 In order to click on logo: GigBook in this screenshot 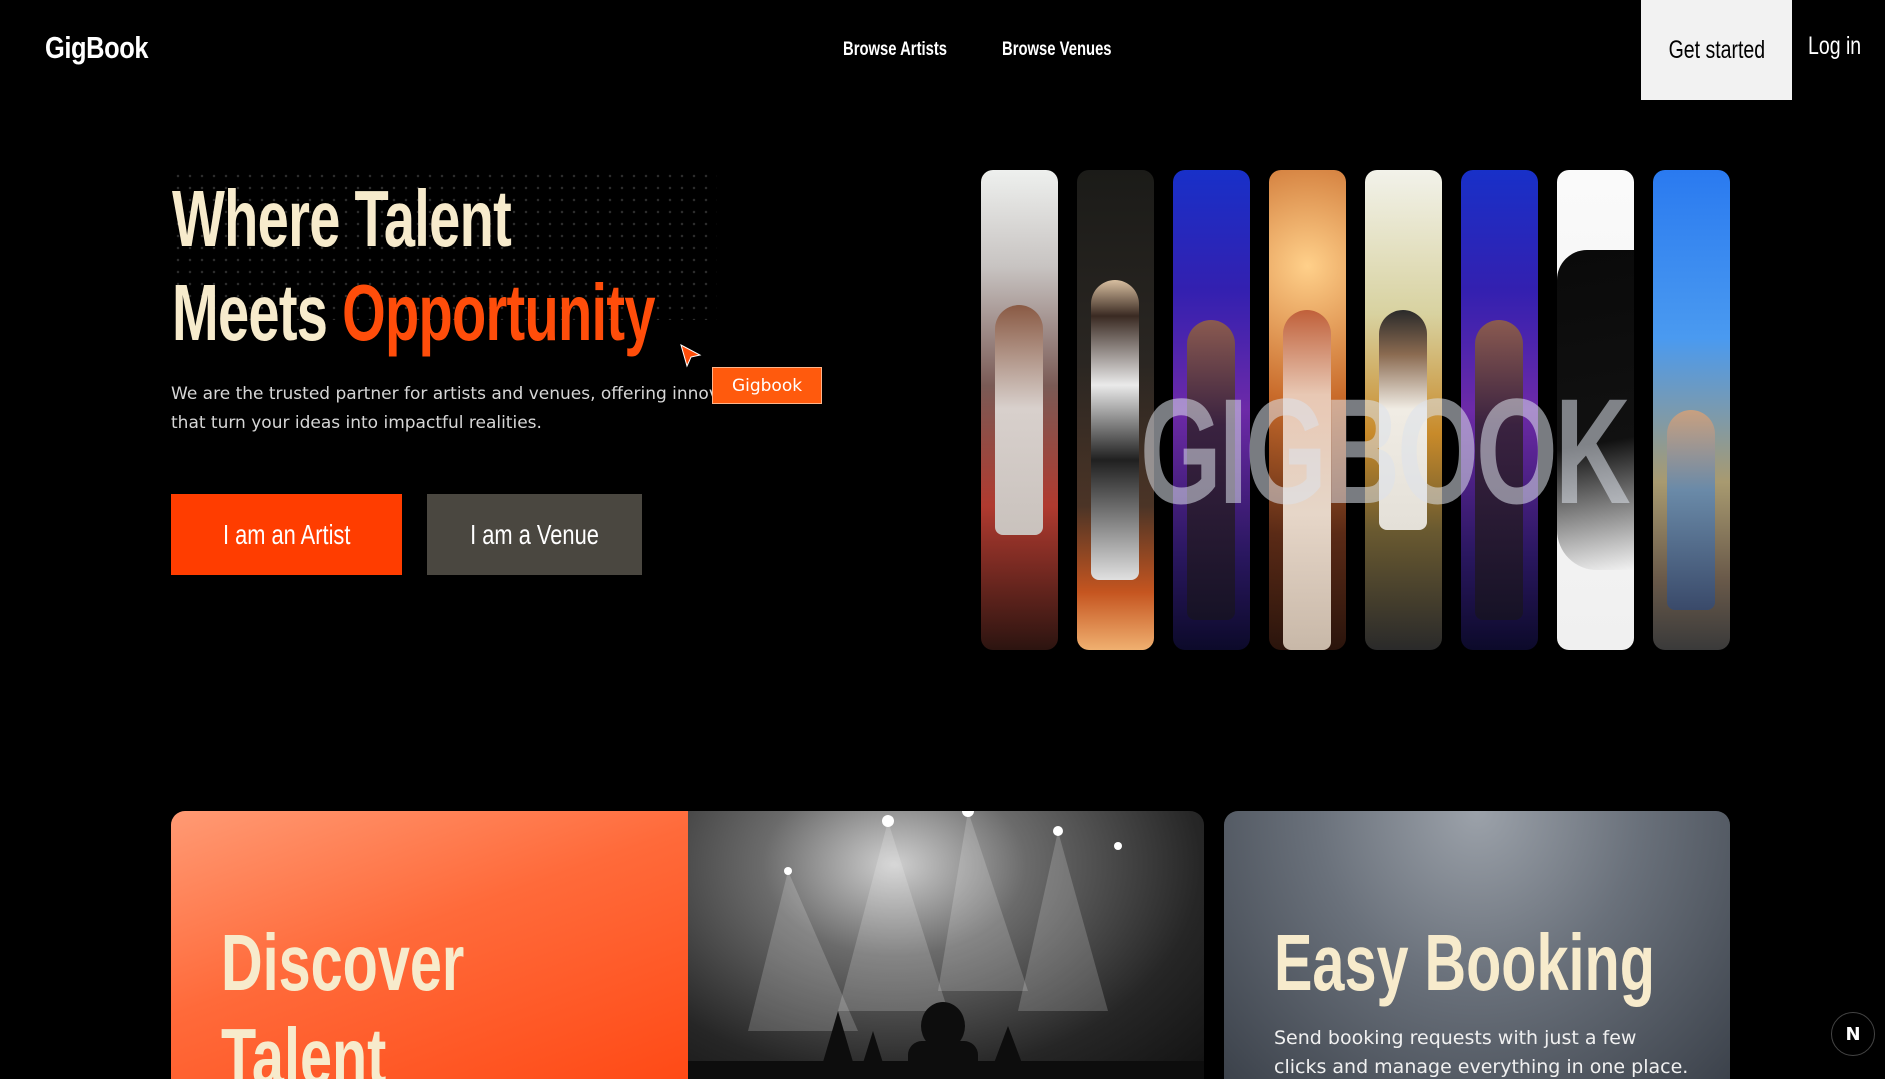, I will do `click(96, 48)`.